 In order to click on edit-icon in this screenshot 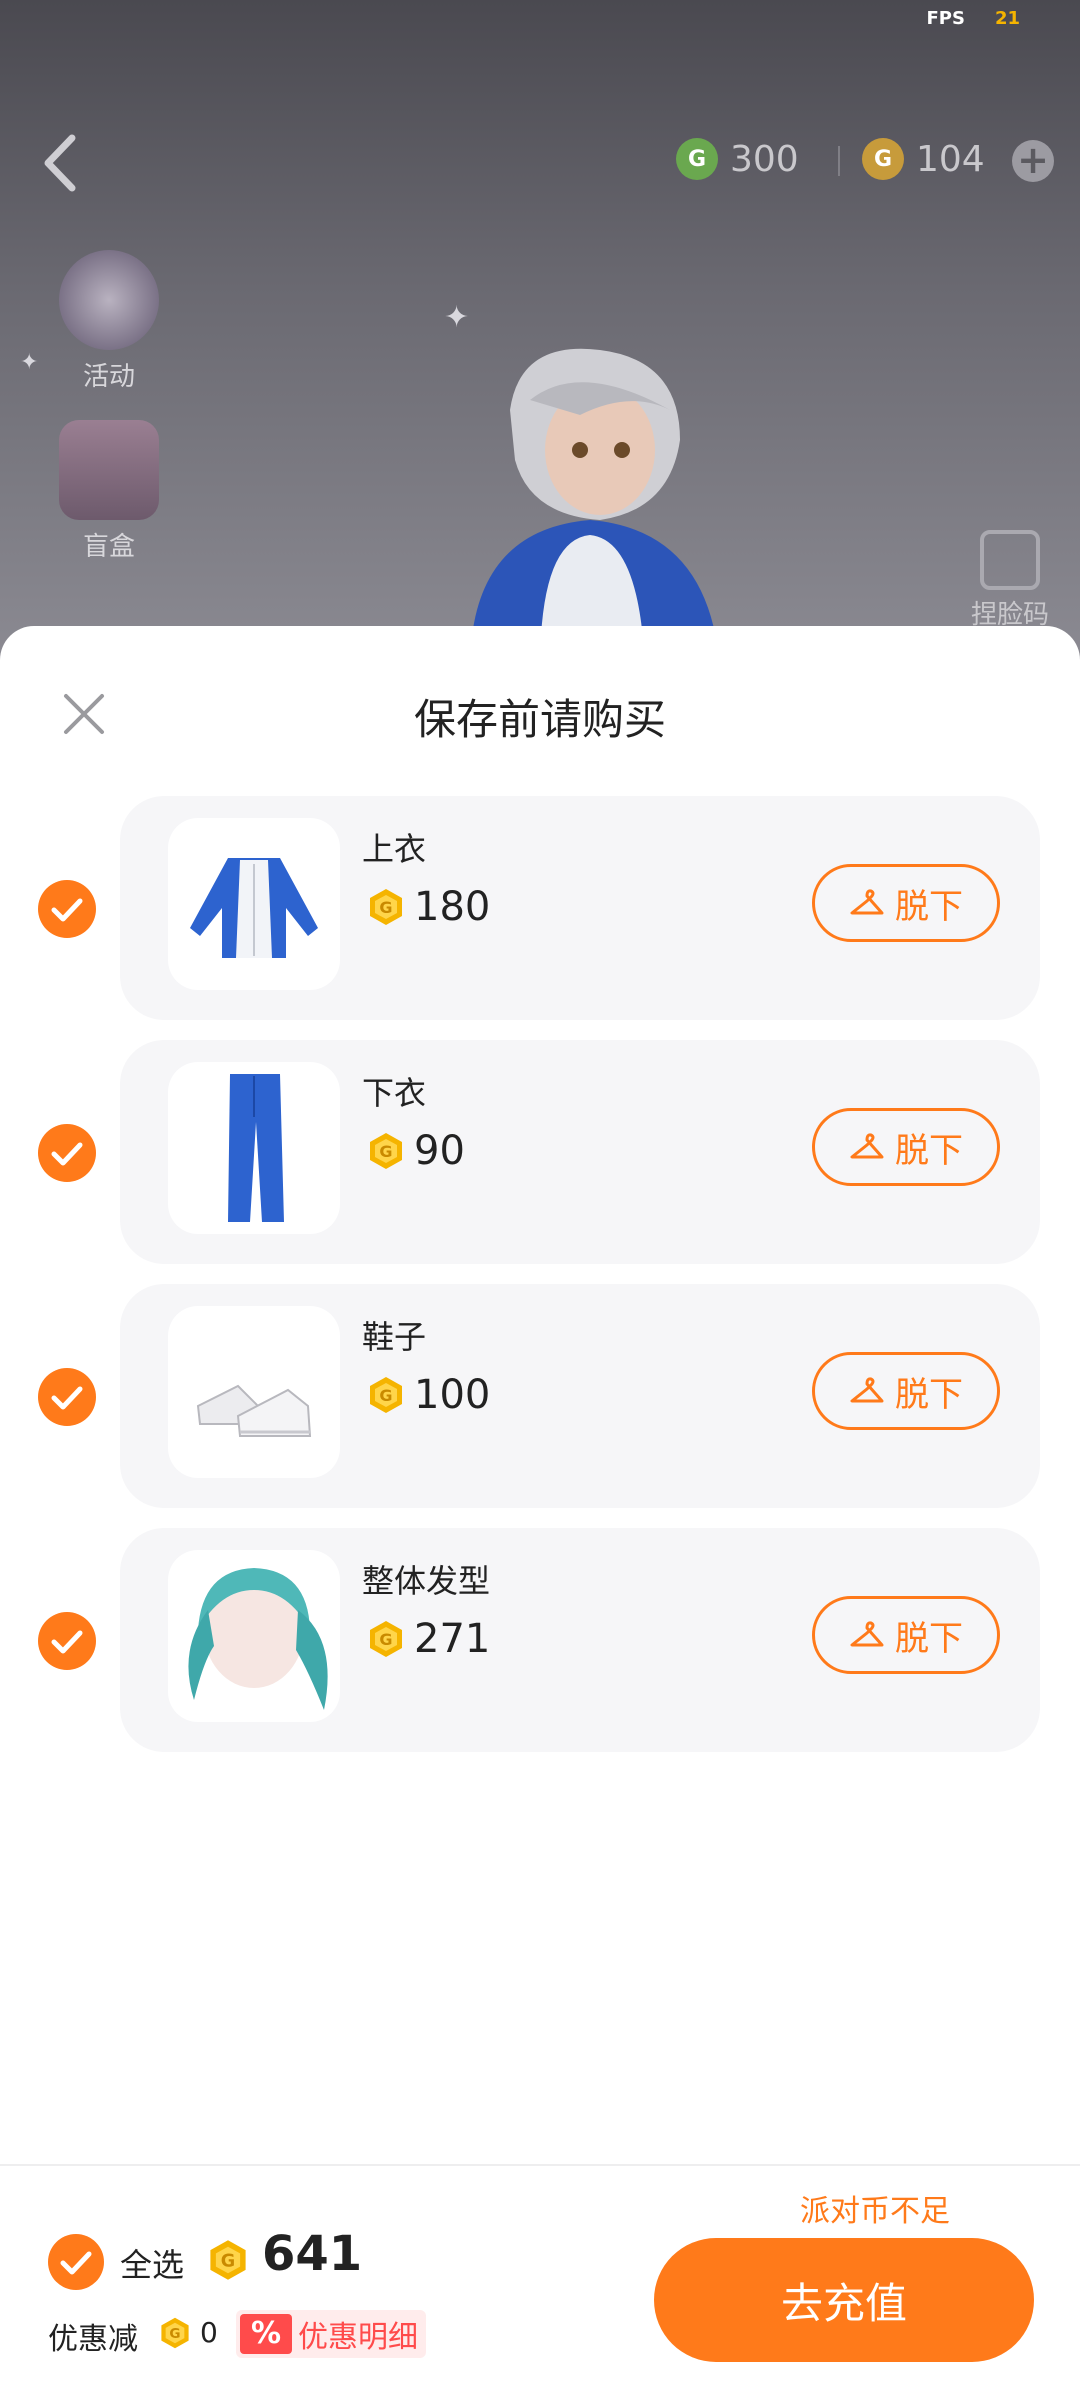, I will do `click(1010, 560)`.